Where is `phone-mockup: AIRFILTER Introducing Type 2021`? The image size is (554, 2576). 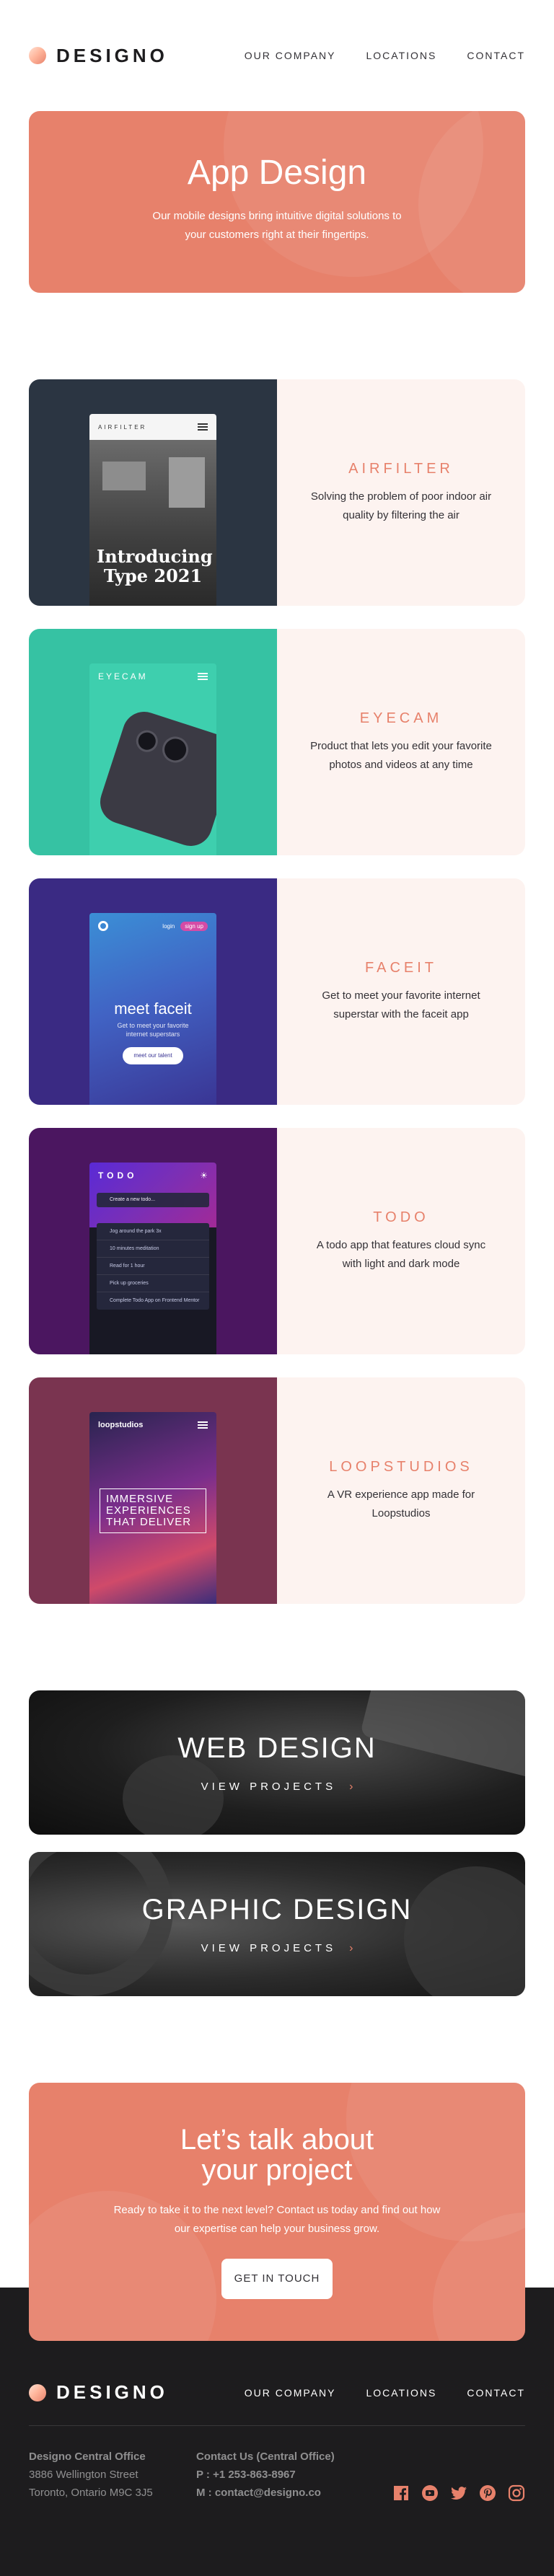
phone-mockup: AIRFILTER Introducing Type 2021 is located at coordinates (152, 510).